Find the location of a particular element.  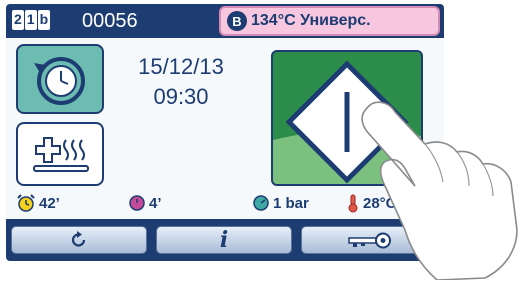

timer-button is located at coordinates (60, 79).